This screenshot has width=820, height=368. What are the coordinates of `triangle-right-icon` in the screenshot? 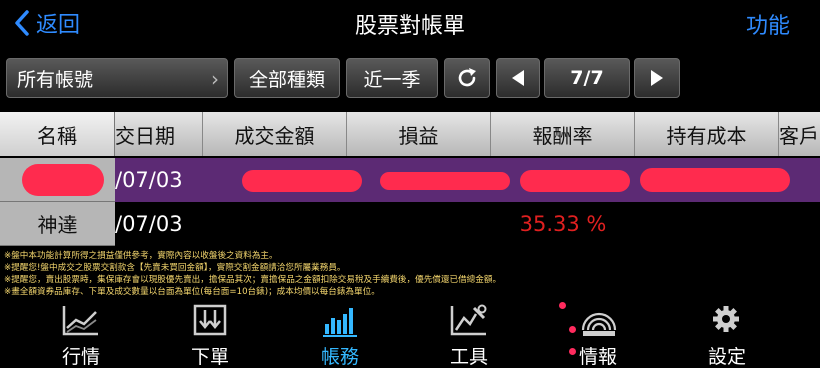 It's located at (657, 78).